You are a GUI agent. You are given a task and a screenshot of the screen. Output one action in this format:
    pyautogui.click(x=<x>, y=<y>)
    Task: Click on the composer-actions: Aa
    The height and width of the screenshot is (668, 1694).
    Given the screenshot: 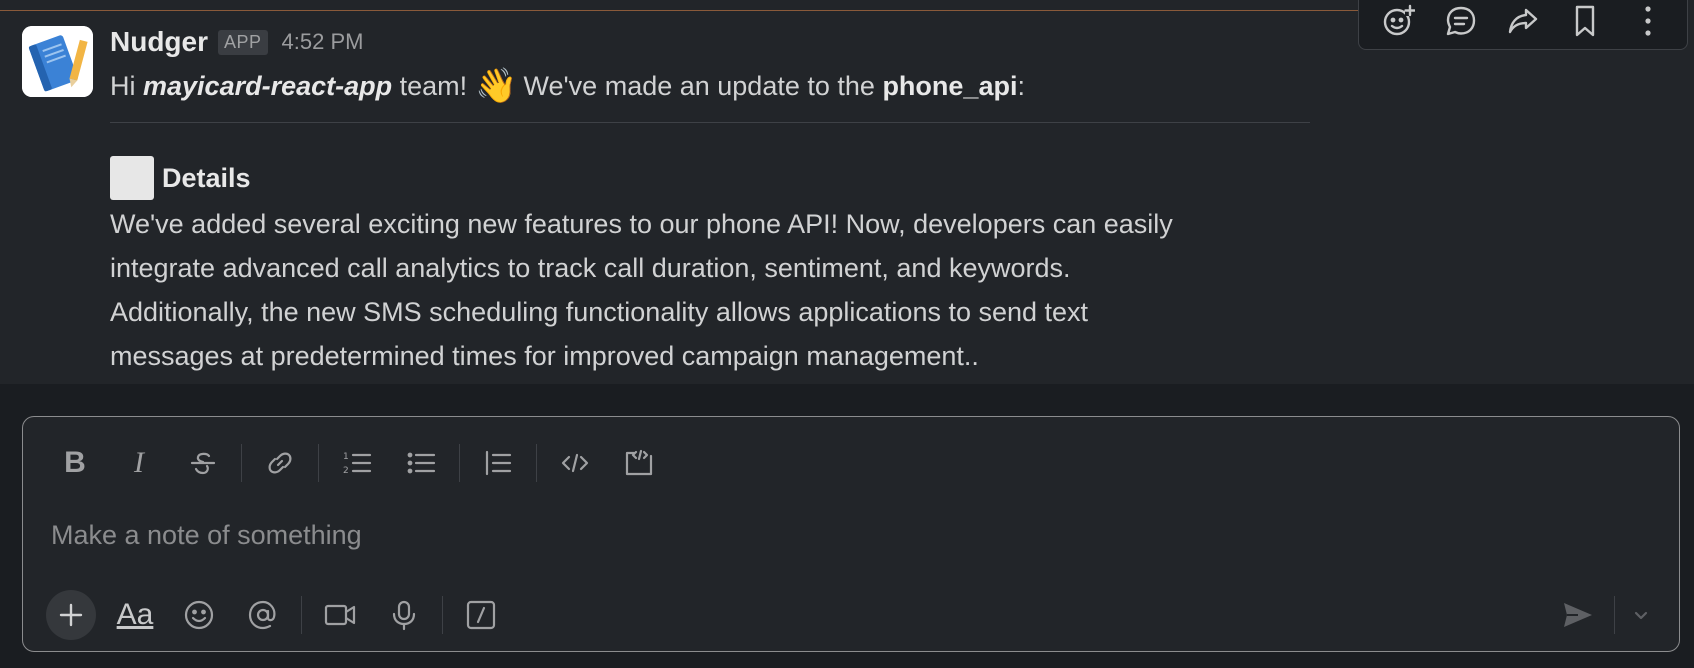 What is the action you would take?
    pyautogui.click(x=276, y=615)
    